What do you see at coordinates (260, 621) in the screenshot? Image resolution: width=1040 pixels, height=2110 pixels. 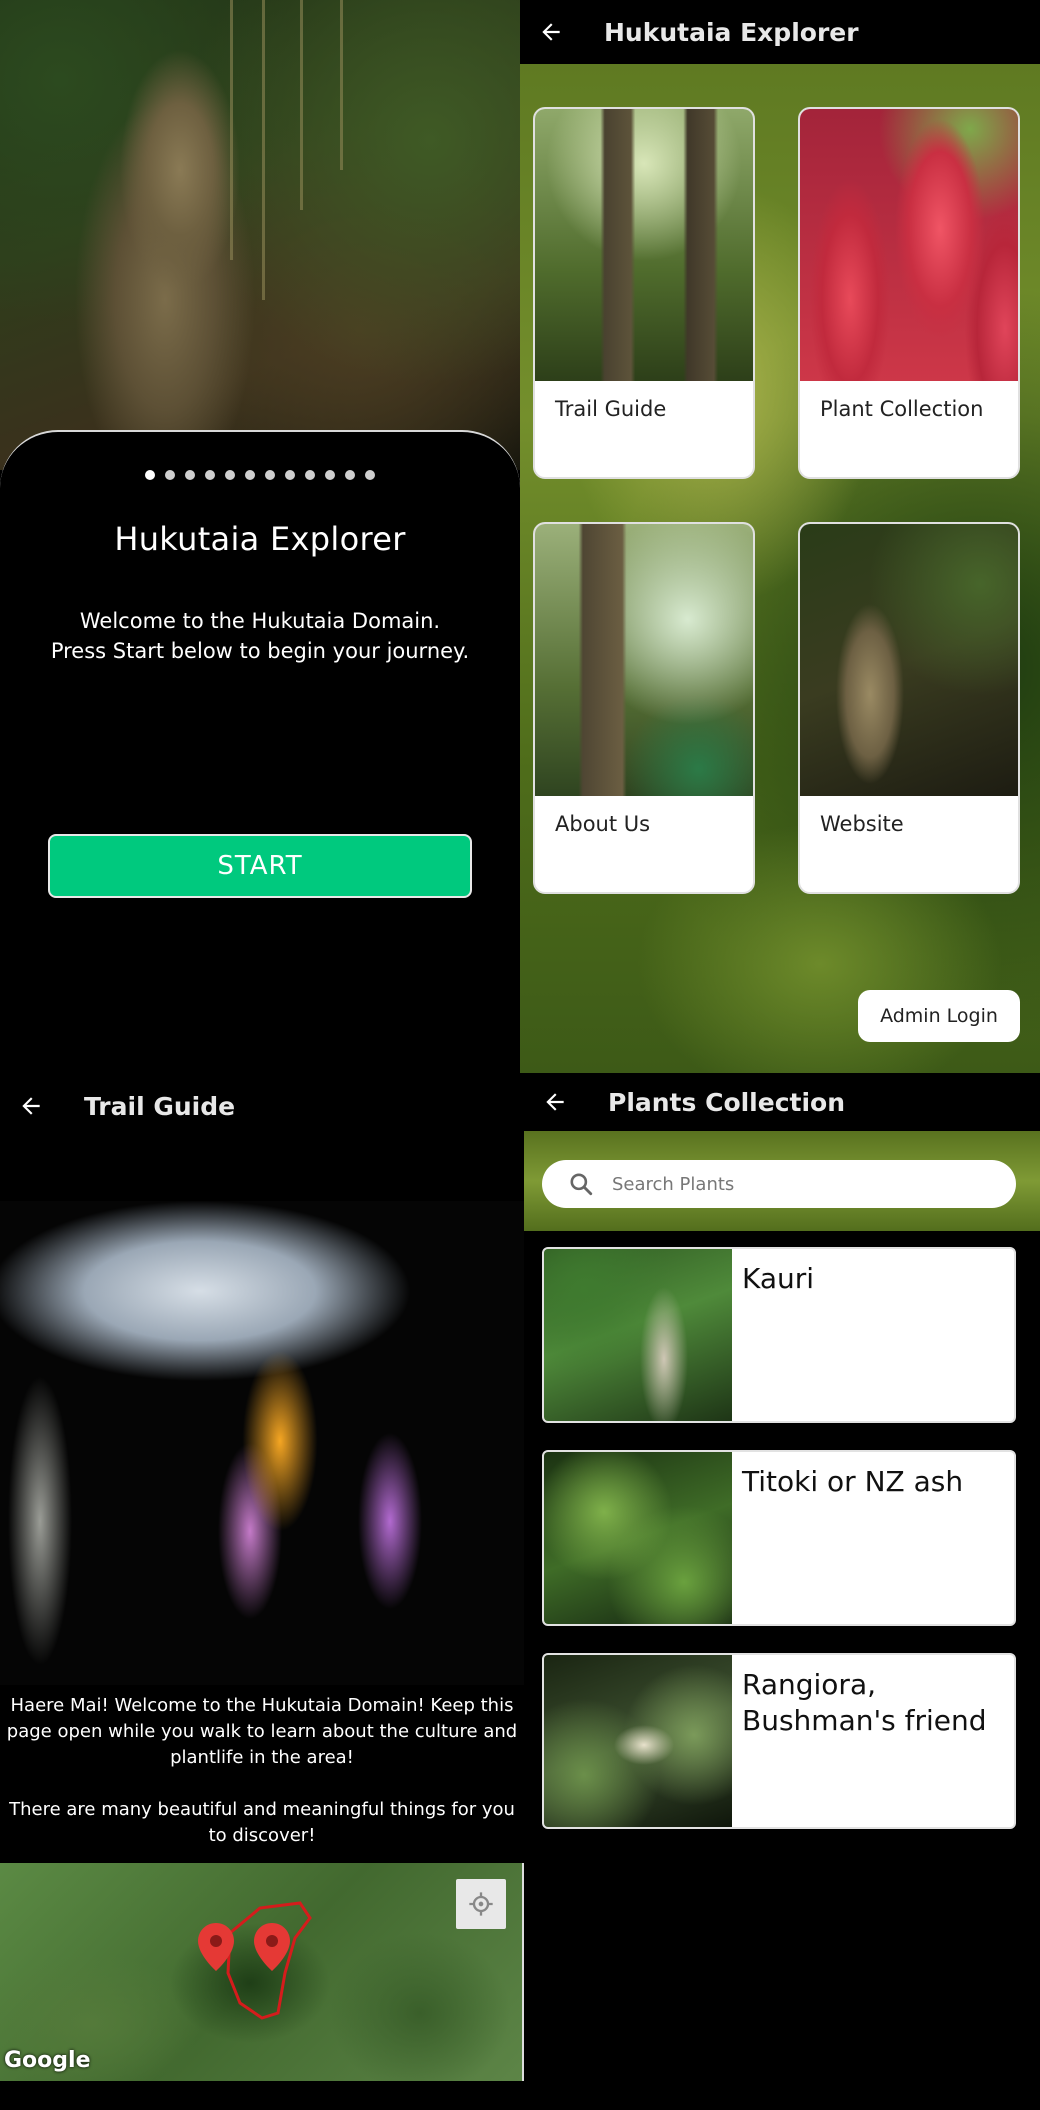 I see `onboarding-message-line: Welcome to the Hukutaia Domain.` at bounding box center [260, 621].